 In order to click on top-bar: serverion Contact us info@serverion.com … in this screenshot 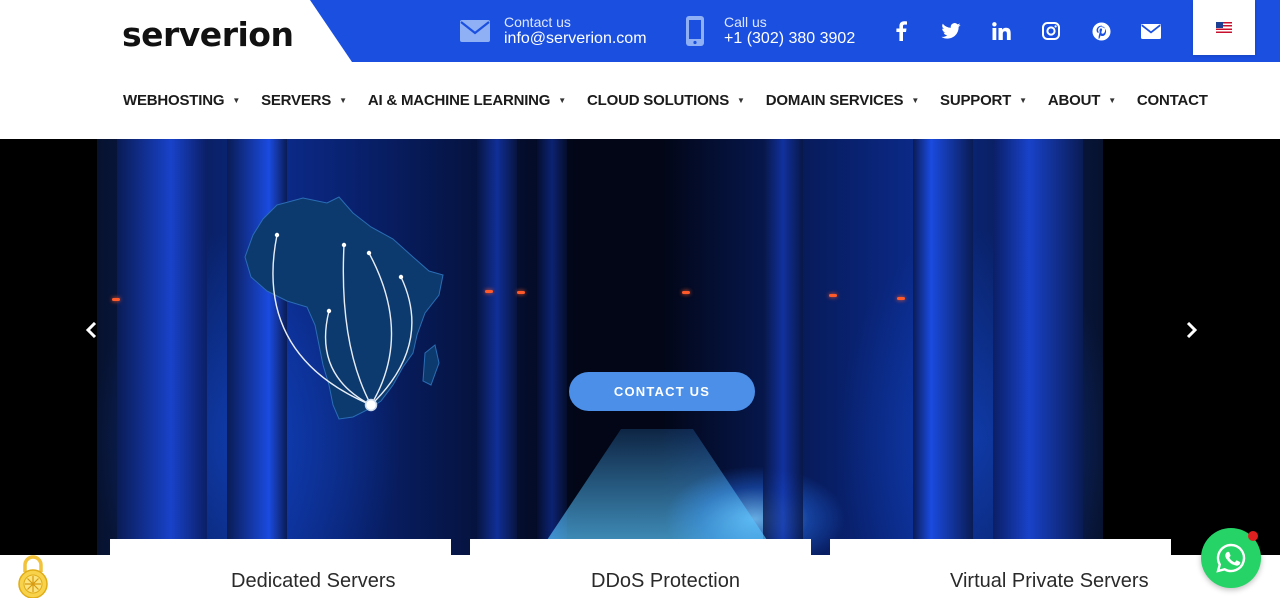, I will do `click(640, 31)`.